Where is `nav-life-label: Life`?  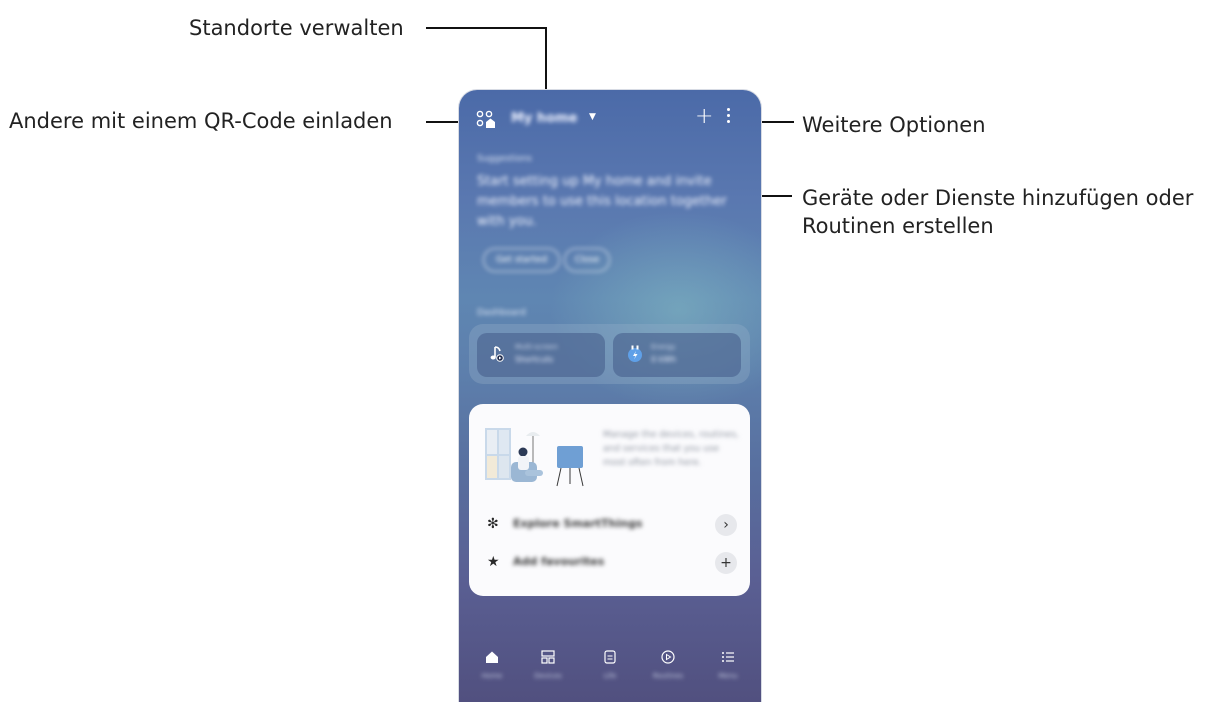
nav-life-label: Life is located at coordinates (610, 676).